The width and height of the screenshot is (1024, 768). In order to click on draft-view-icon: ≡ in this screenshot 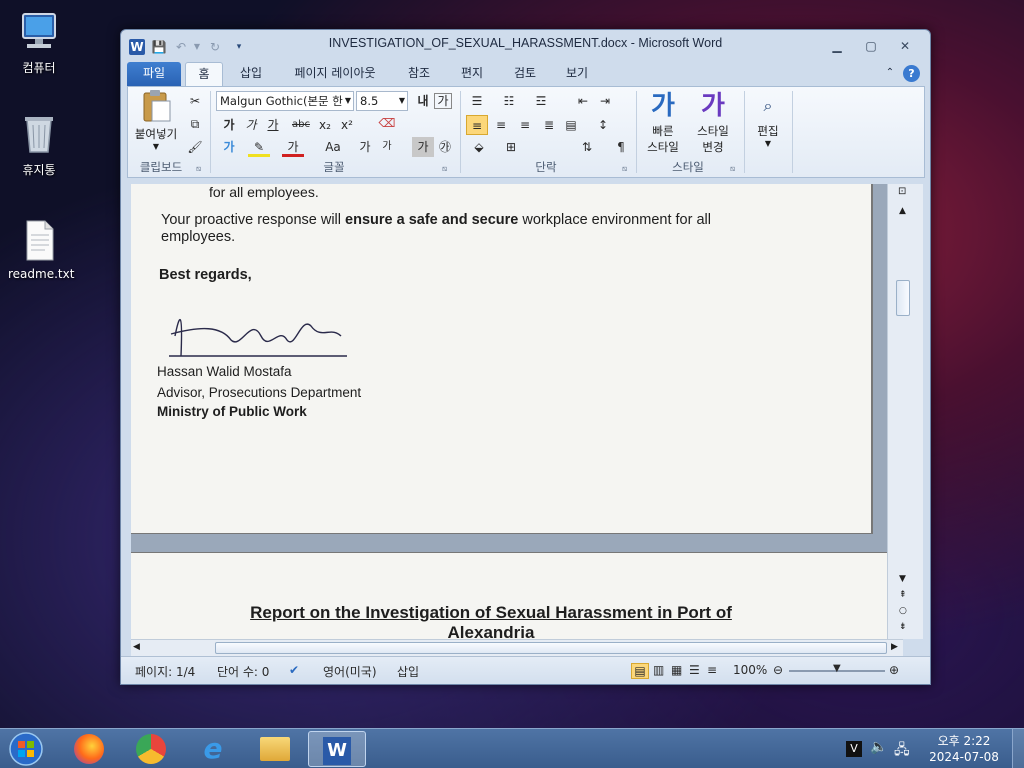, I will do `click(712, 670)`.